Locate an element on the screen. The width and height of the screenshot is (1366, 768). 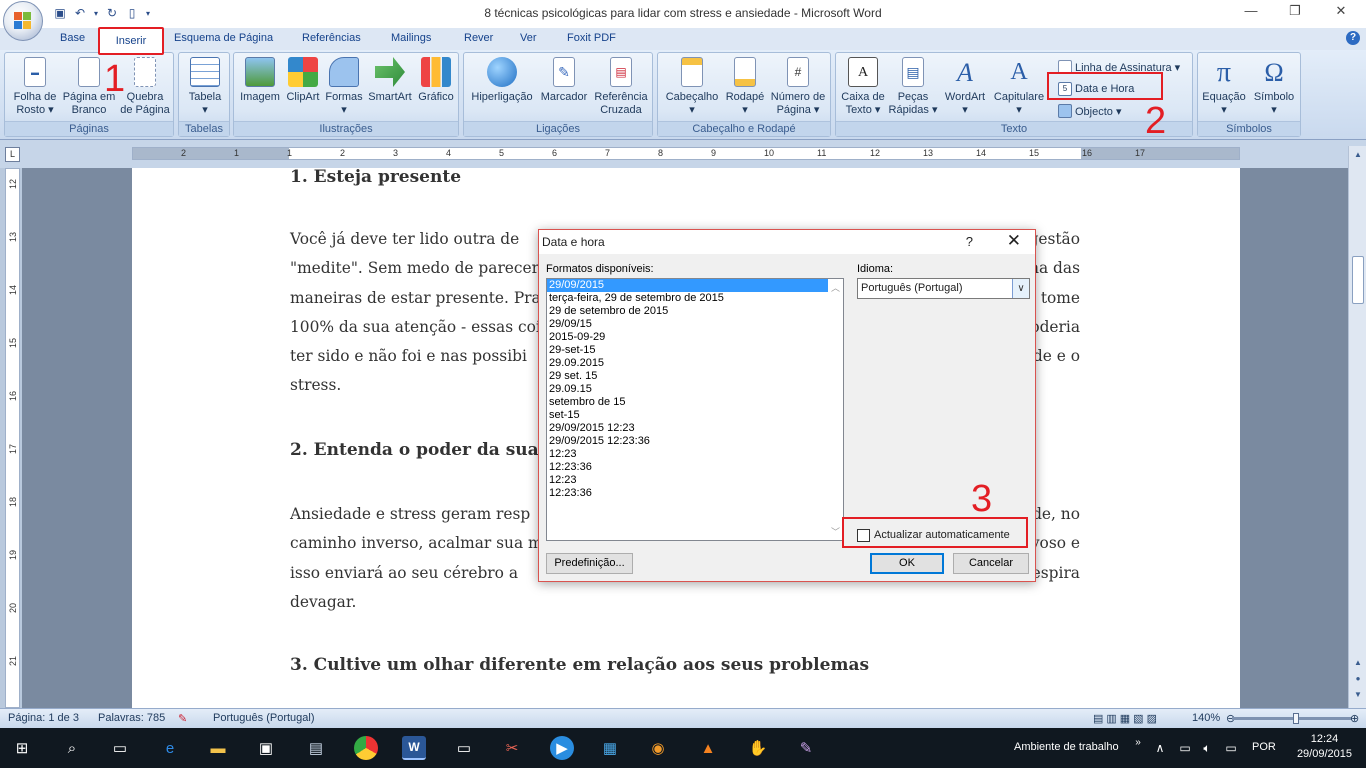
tab-rever: Rever is located at coordinates (478, 38).